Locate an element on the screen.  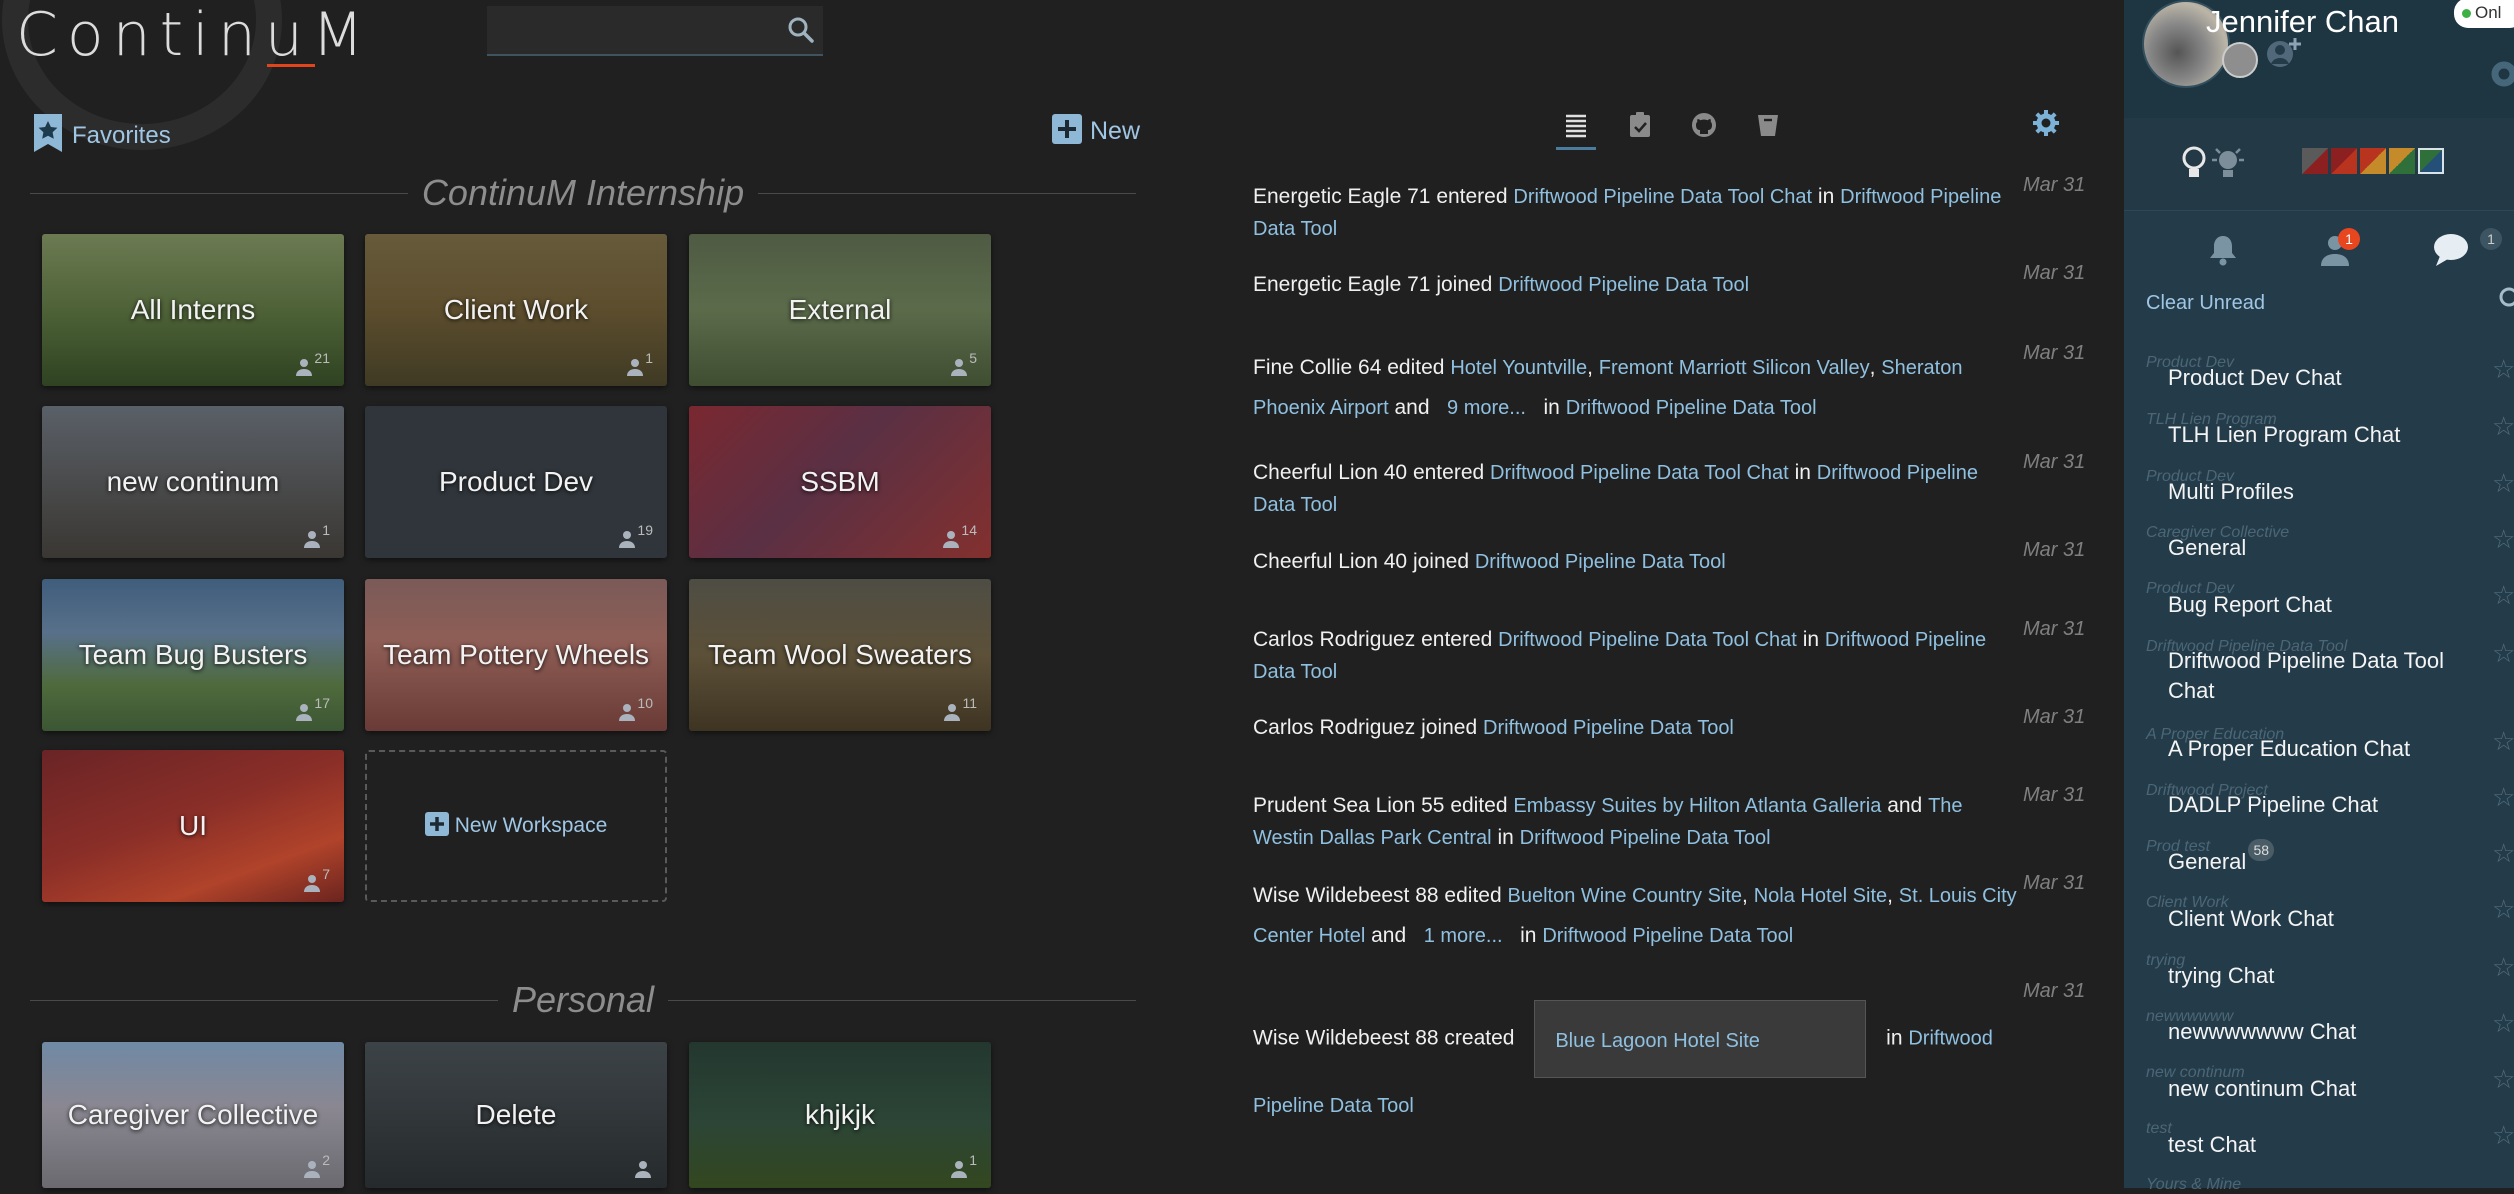
entry-date: Mar 31 is located at coordinates (2054, 795).